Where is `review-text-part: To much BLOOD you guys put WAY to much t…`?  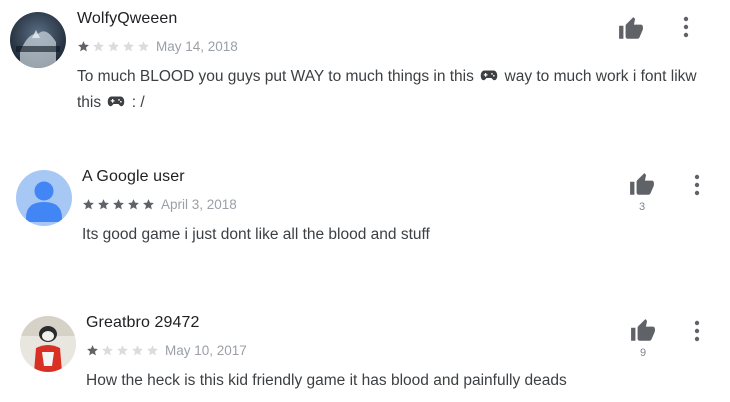
review-text-part: To much BLOOD you guys put WAY to much t… is located at coordinates (275, 76).